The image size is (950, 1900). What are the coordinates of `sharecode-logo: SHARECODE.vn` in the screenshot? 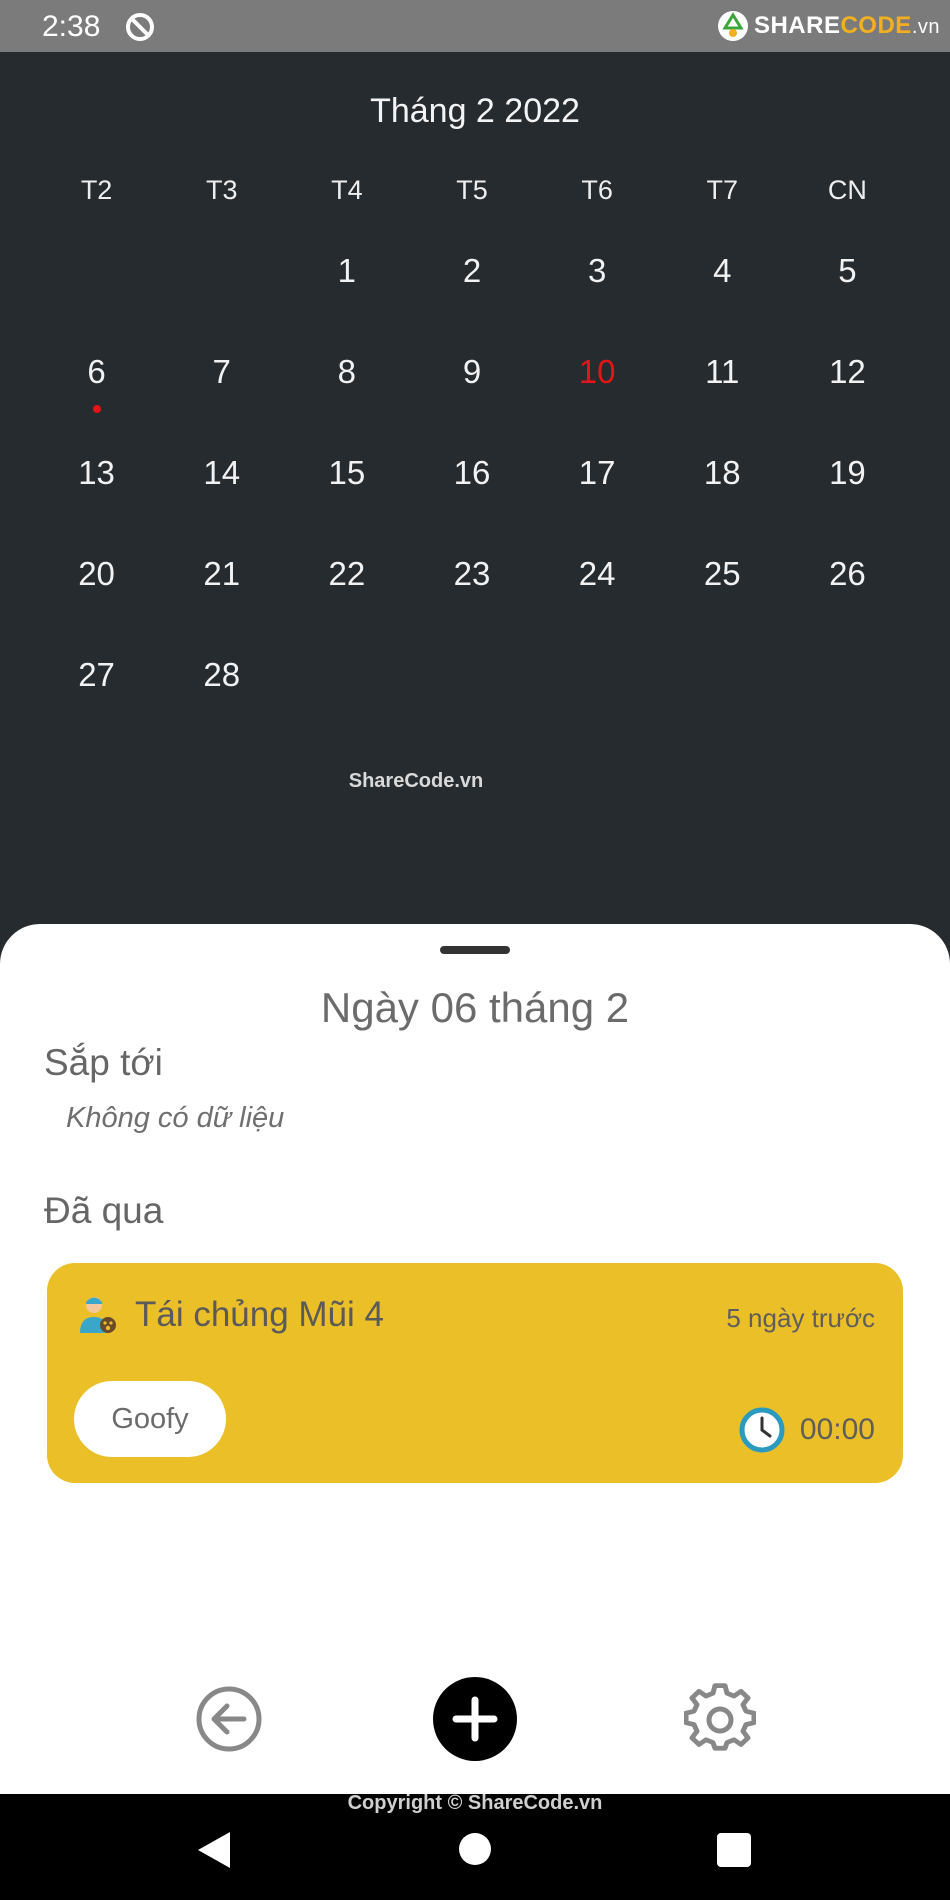 It's located at (828, 26).